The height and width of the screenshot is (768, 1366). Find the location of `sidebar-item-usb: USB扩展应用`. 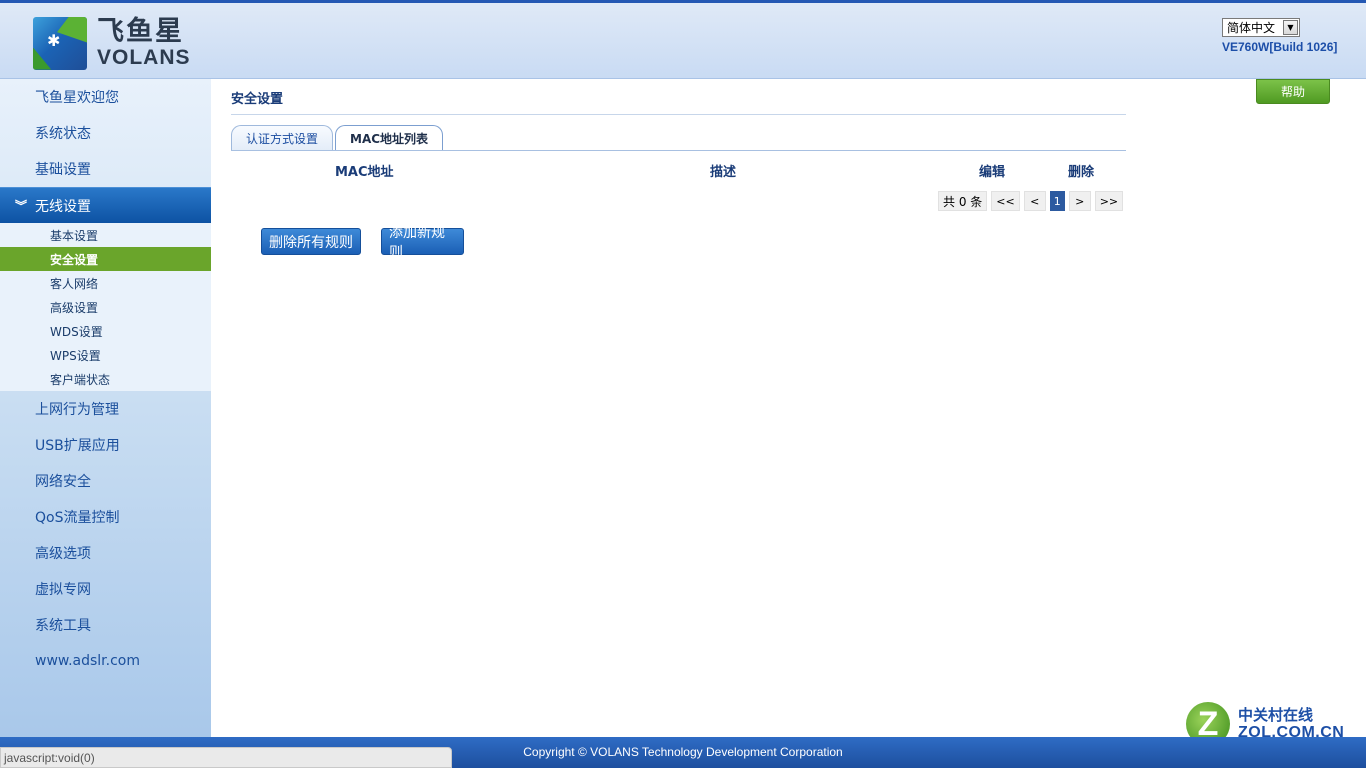

sidebar-item-usb: USB扩展应用 is located at coordinates (105, 445).